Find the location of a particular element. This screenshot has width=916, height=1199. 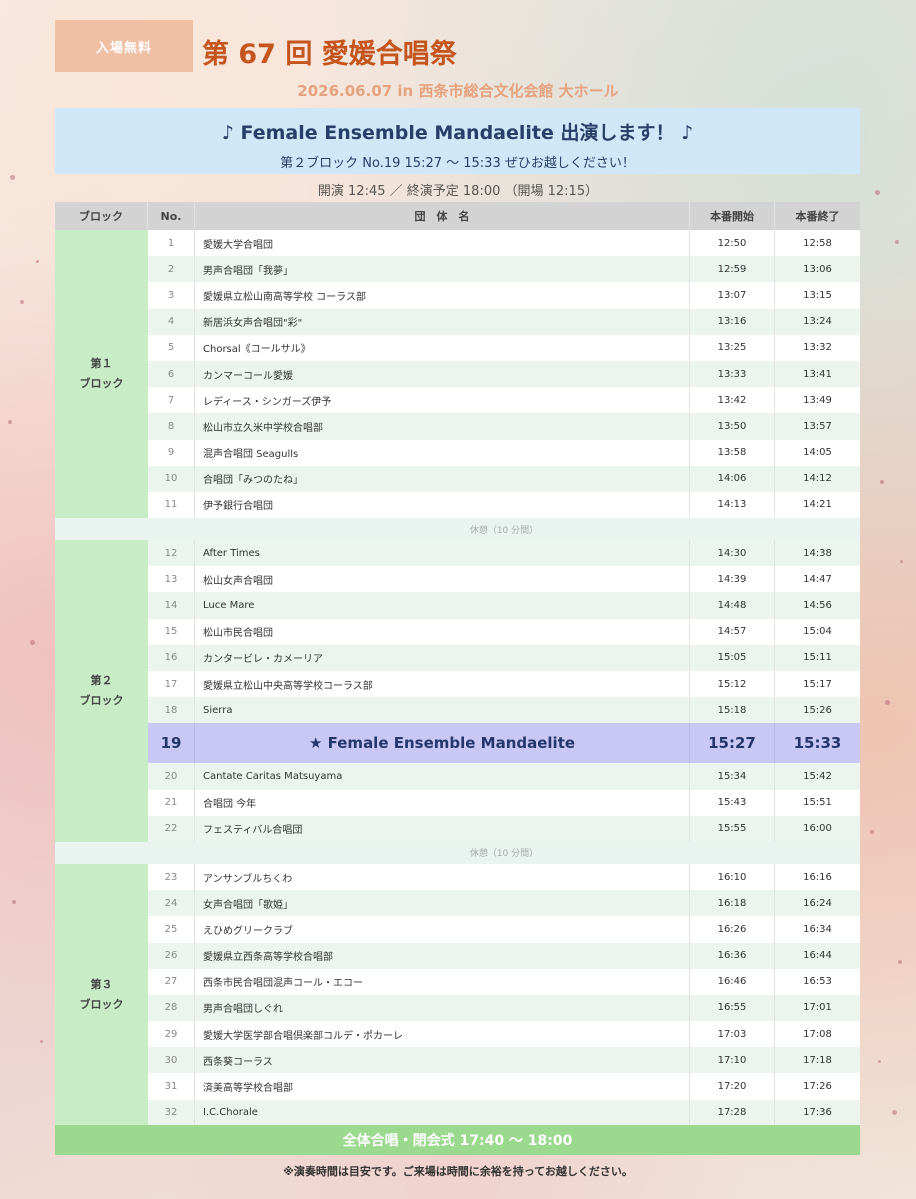

table-row: 32 I.C.Chorale 17:28 17:36 is located at coordinates (457, 1112).